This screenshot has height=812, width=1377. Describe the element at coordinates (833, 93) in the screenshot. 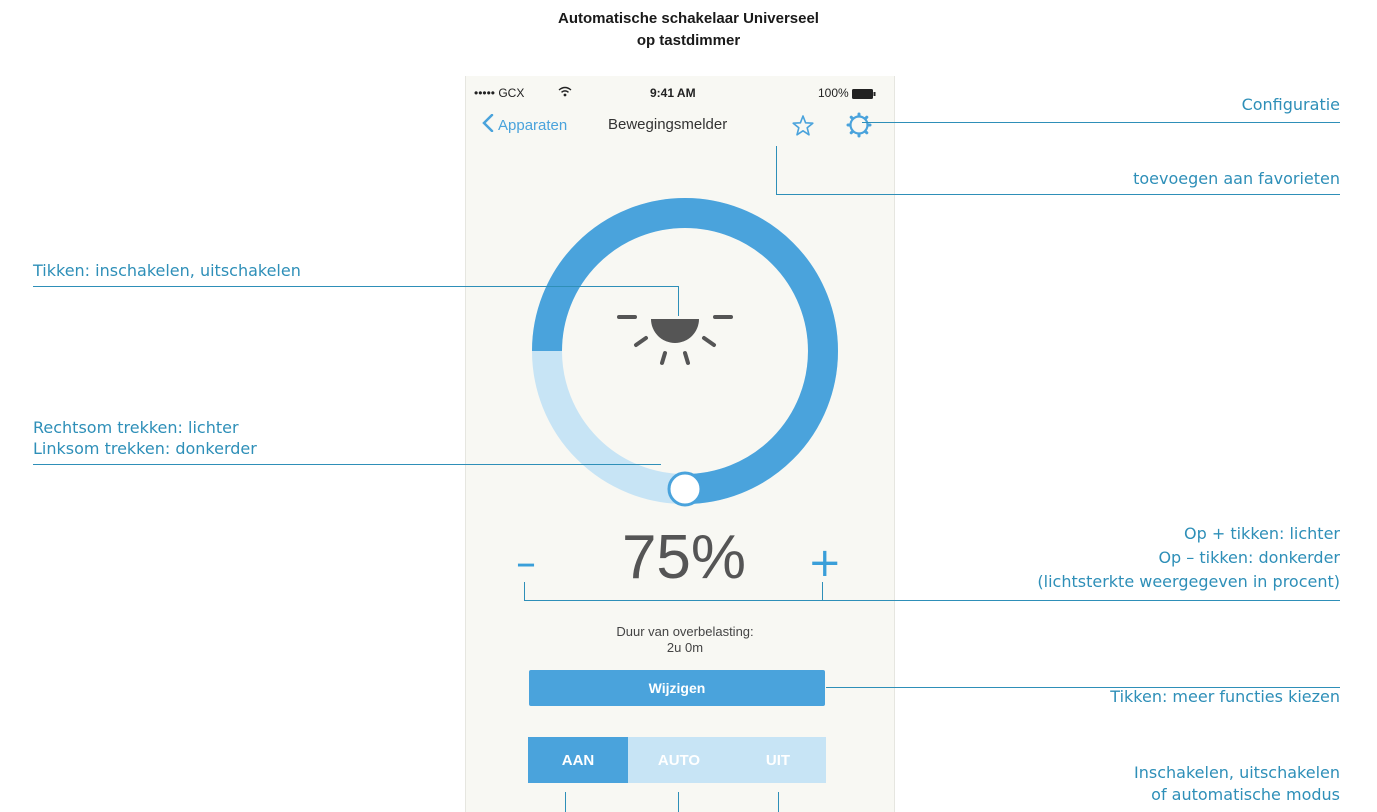

I see `battery-label: 100%` at that location.